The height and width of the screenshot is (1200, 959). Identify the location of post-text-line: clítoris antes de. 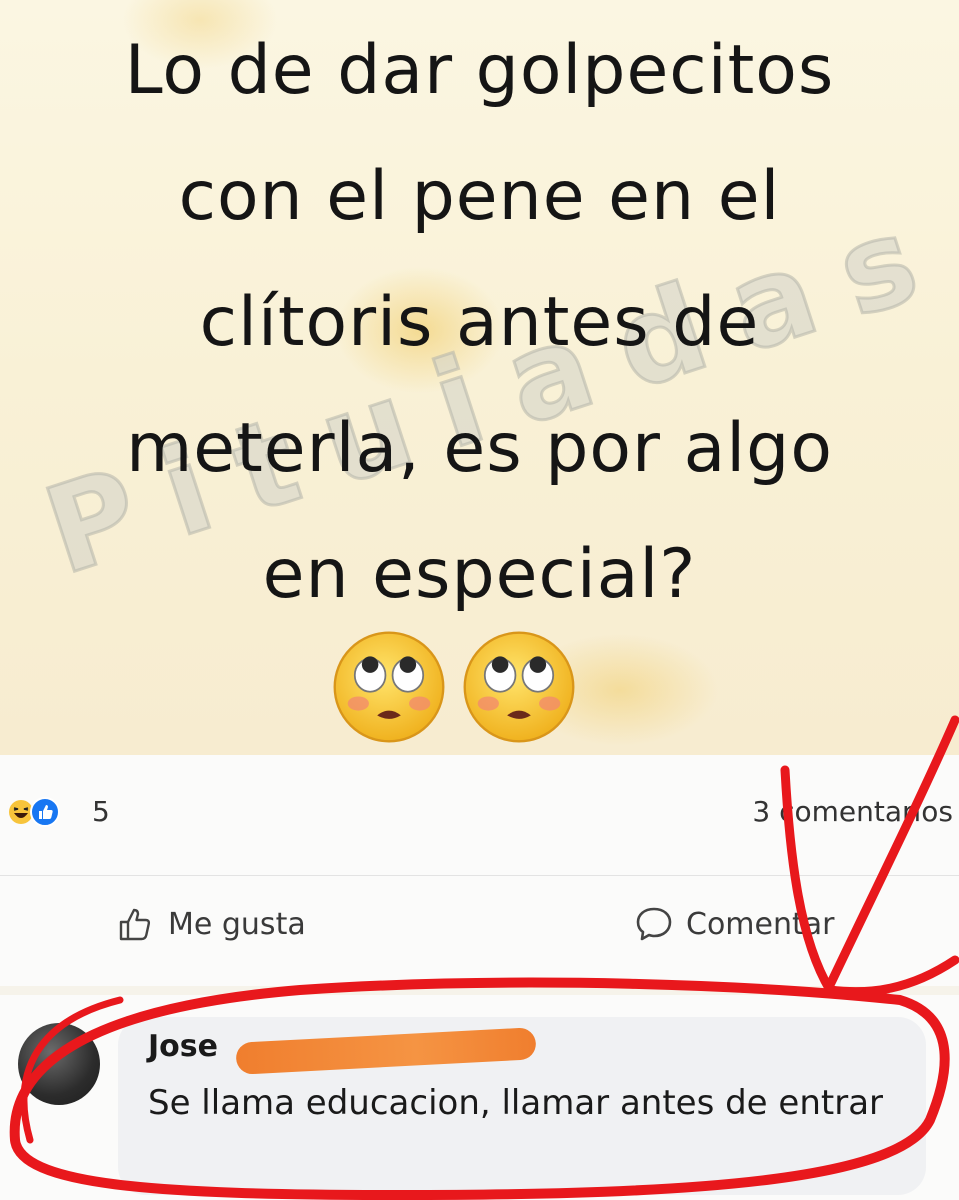
(479, 322).